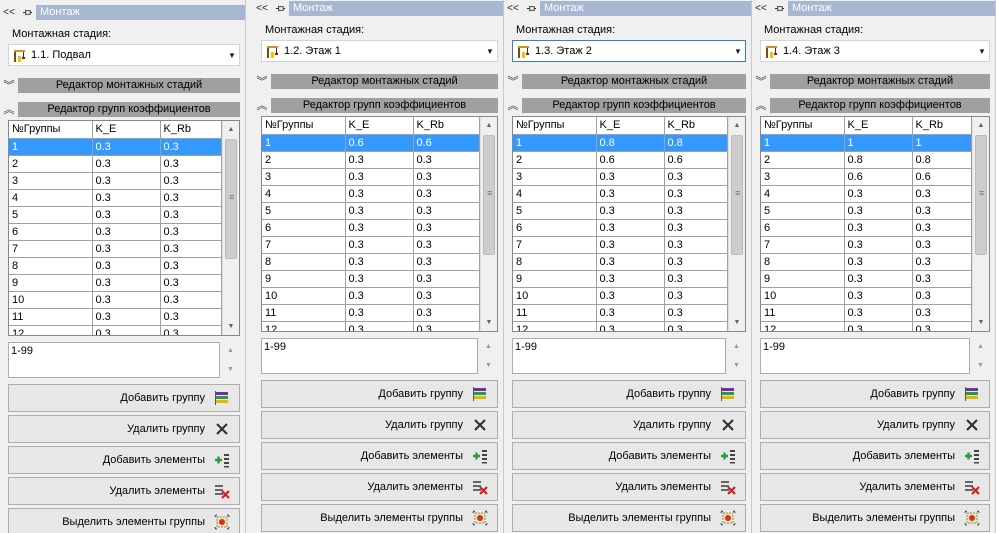 Image resolution: width=996 pixels, height=533 pixels. I want to click on k-rb-cell: 1, so click(942, 143).